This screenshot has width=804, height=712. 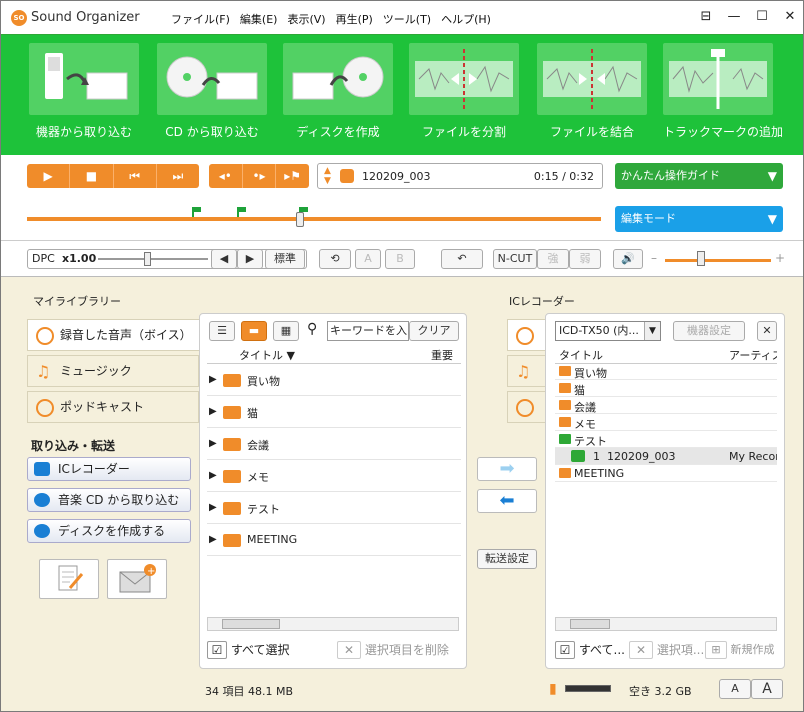 I want to click on horizontal-scrollbar, so click(x=333, y=624).